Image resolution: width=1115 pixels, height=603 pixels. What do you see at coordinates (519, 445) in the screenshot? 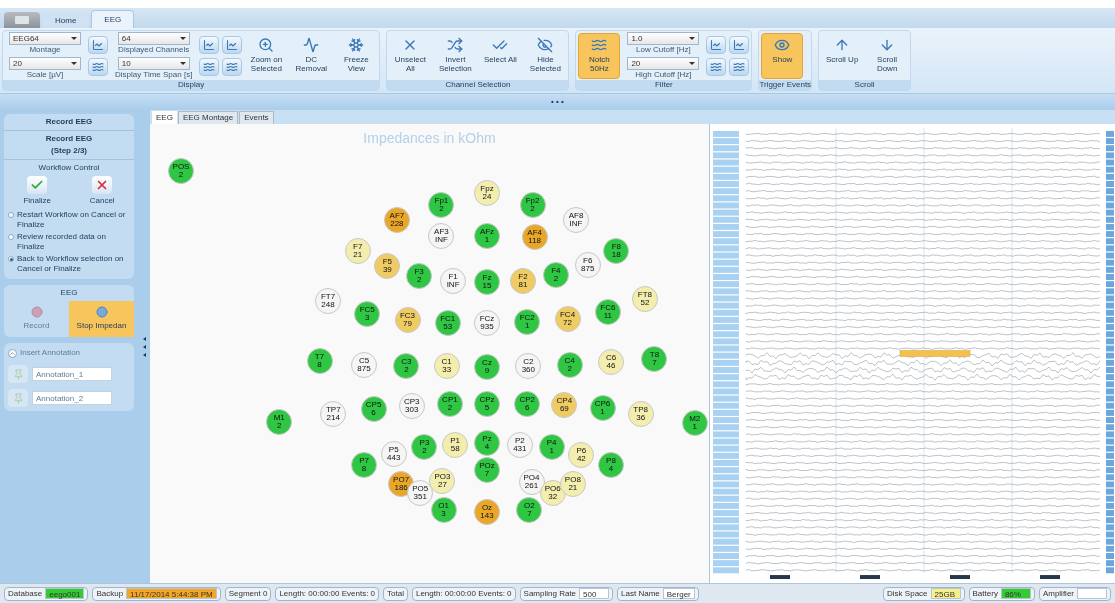
I see `electrode: P2 431` at bounding box center [519, 445].